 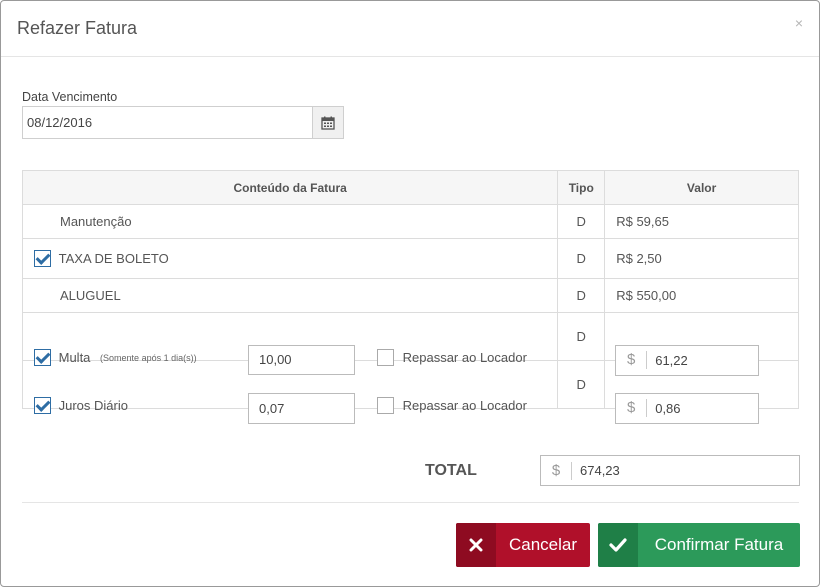 I want to click on juros-repassar-checkbox, so click(x=385, y=405).